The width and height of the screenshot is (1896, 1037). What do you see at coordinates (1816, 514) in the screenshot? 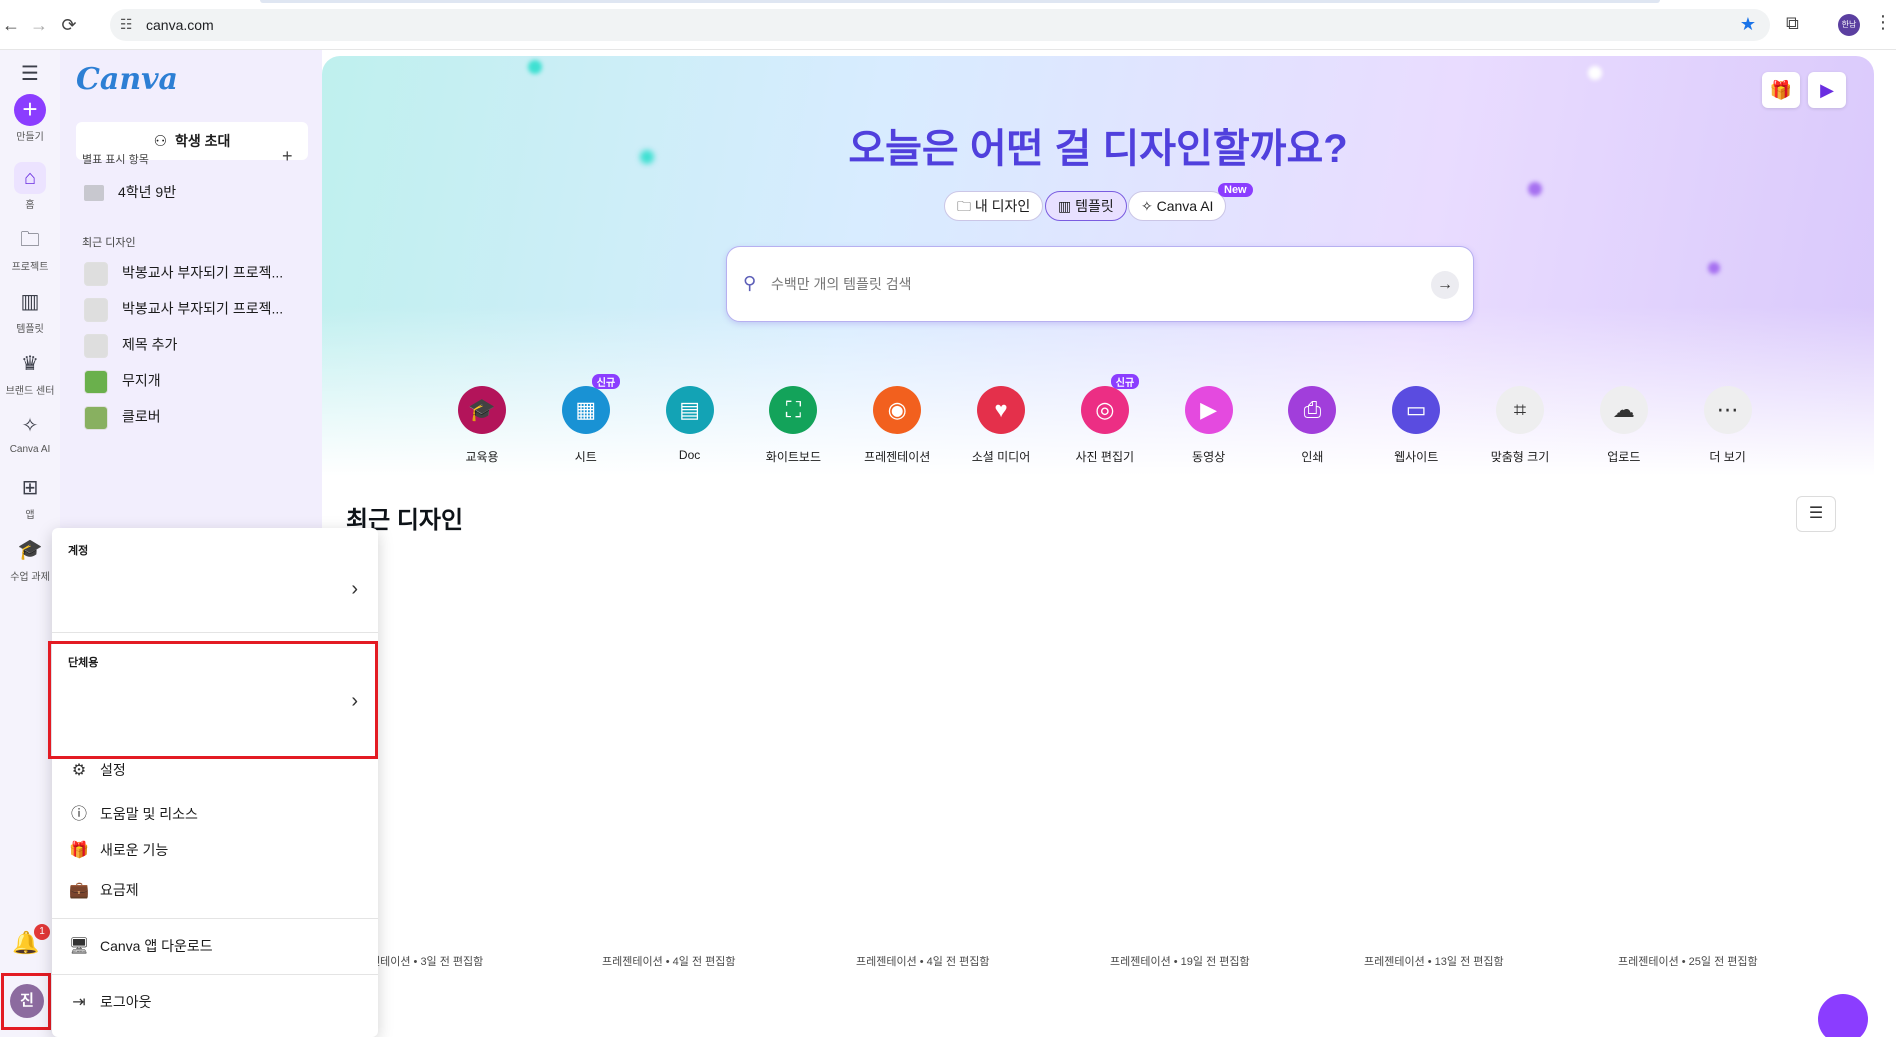
I see `list-view-button: ☰` at bounding box center [1816, 514].